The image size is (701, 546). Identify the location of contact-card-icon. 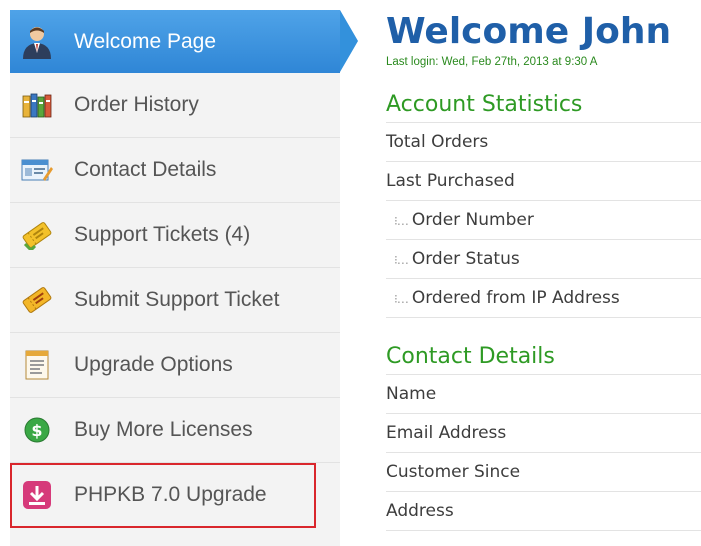
(37, 170).